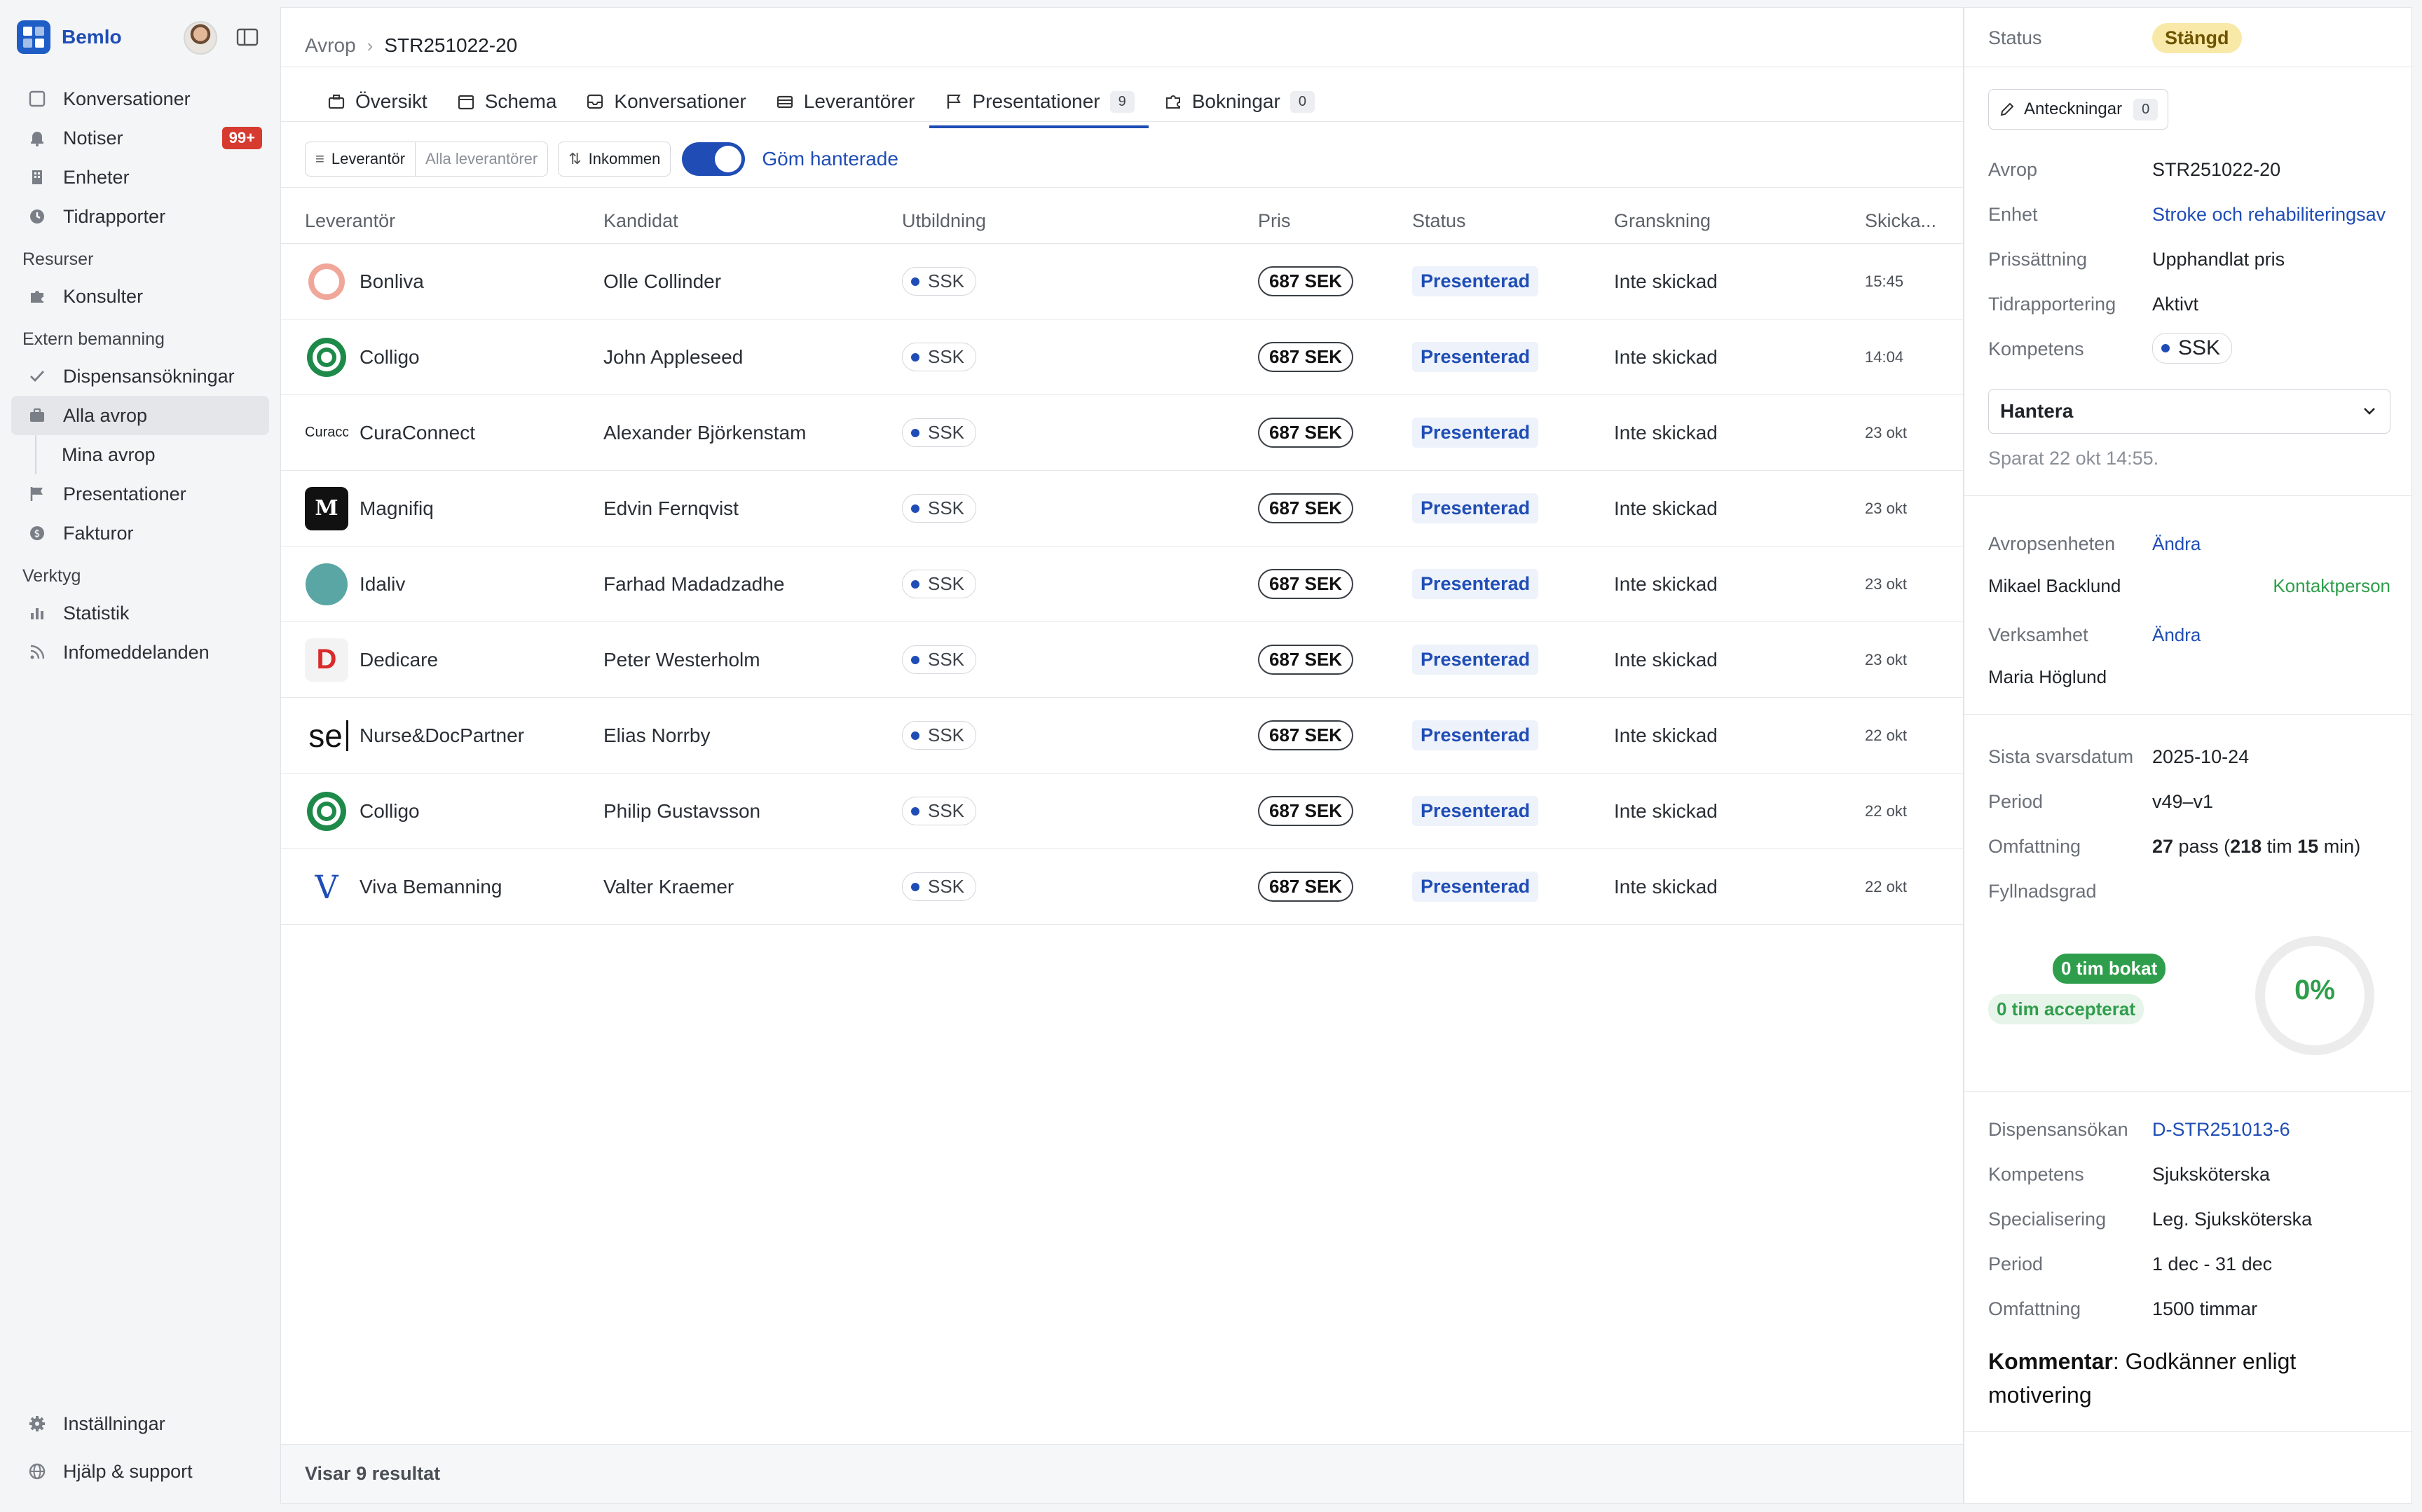 The image size is (2422, 1512). Describe the element at coordinates (140, 533) in the screenshot. I see `nav-item-fakturor: $ Fakturor` at that location.